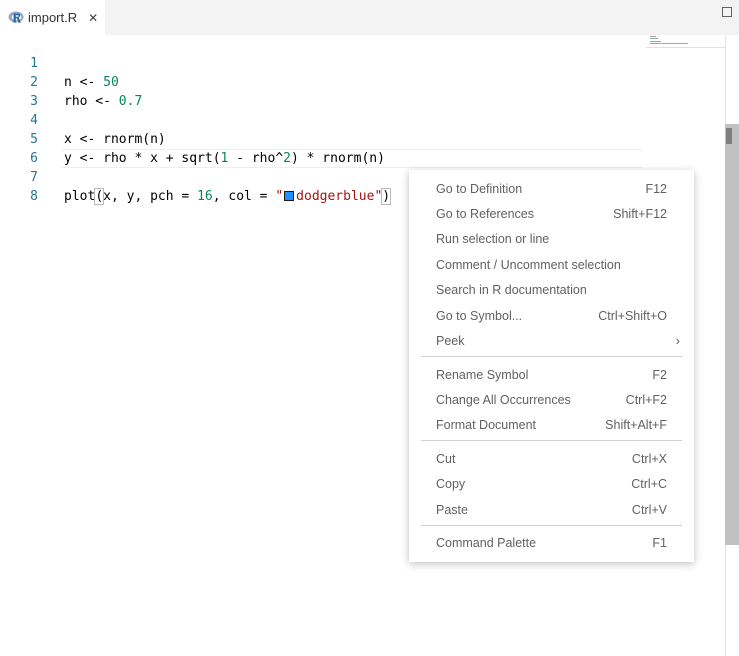 This screenshot has height=656, width=739. I want to click on close-icon: ✕, so click(93, 18).